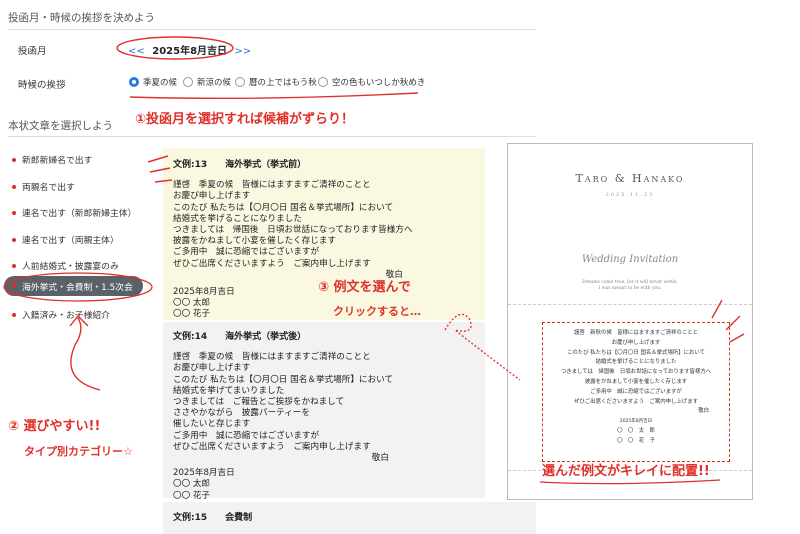  Describe the element at coordinates (32, 51) in the screenshot. I see `month-label: 投函月` at that location.